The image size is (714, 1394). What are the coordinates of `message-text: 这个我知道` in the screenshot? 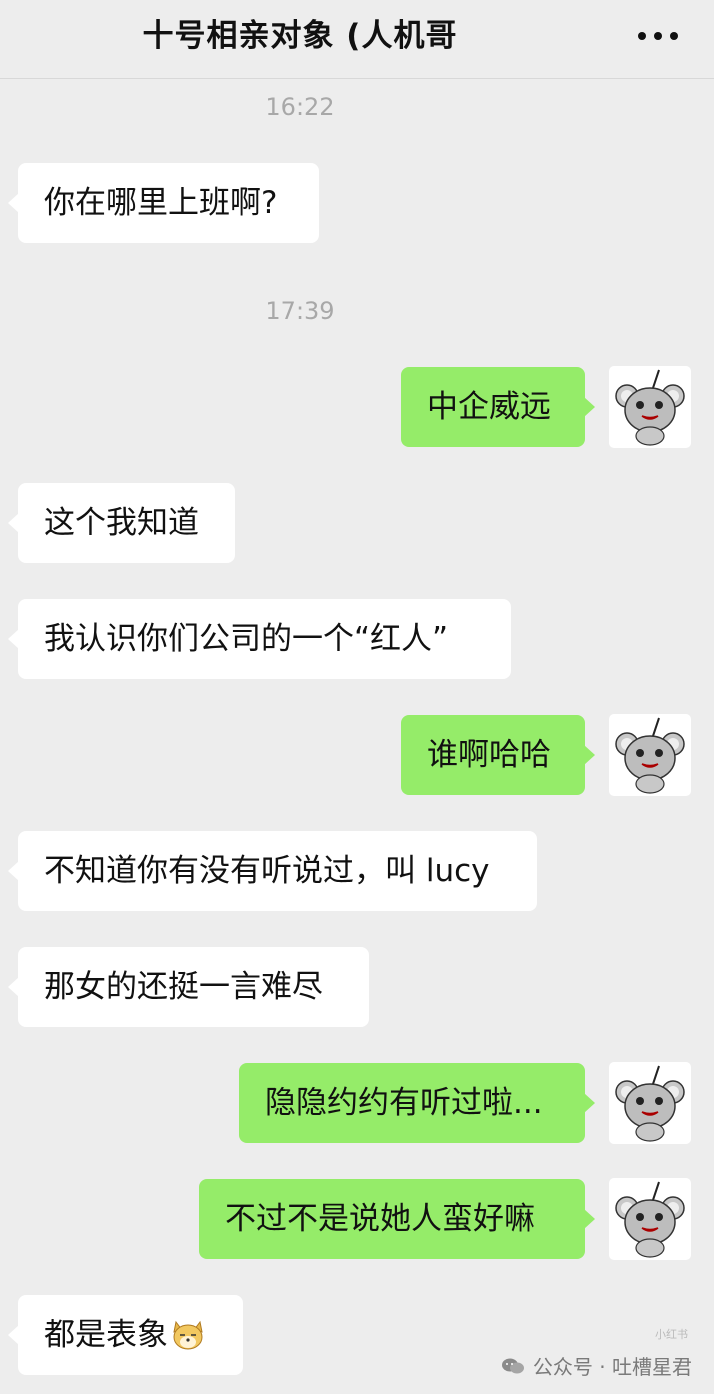 It's located at (121, 523).